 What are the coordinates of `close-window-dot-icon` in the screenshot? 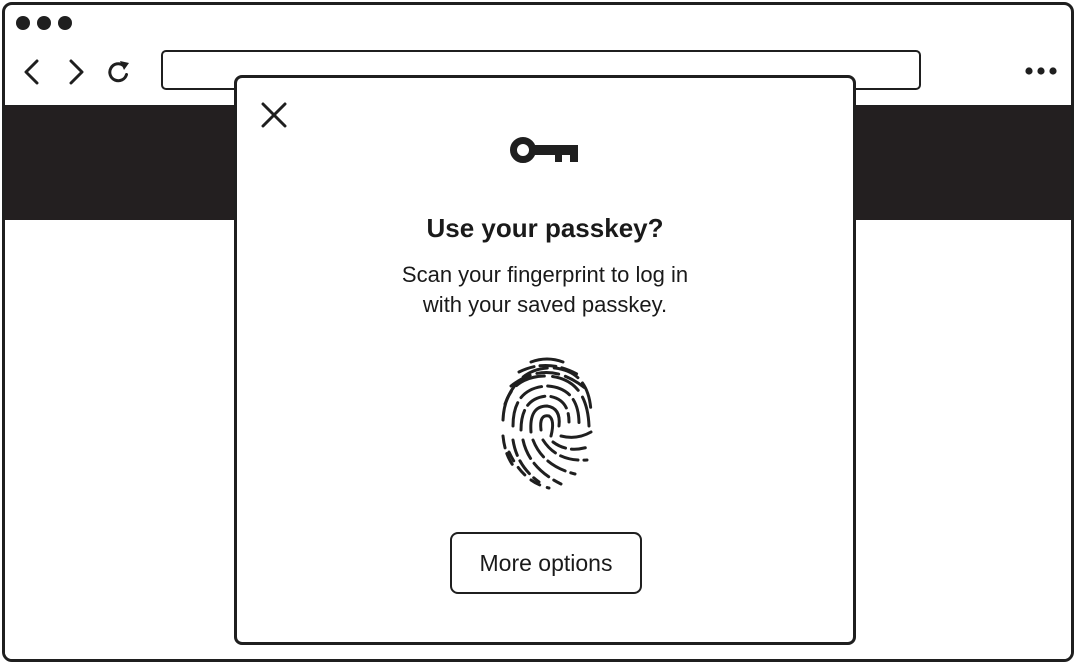 It's located at (23, 23).